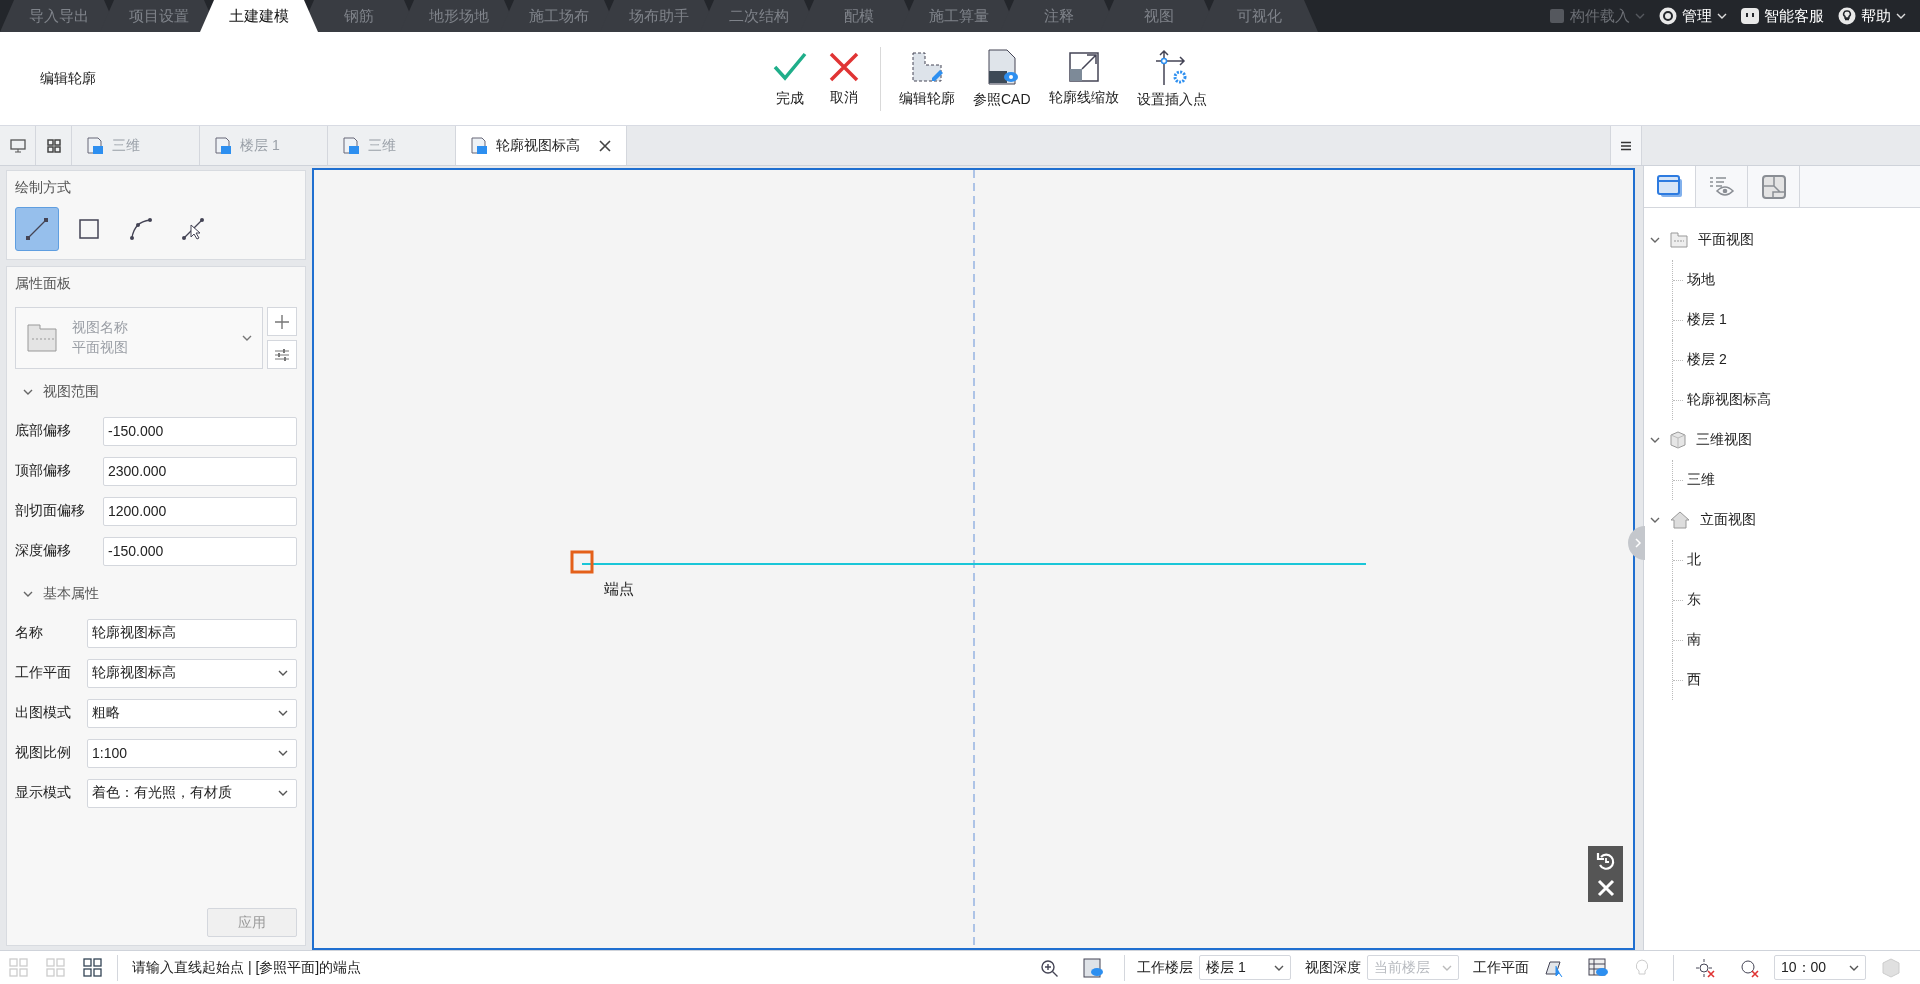 Image resolution: width=1920 pixels, height=984 pixels. I want to click on rectangle-tool-icon, so click(89, 229).